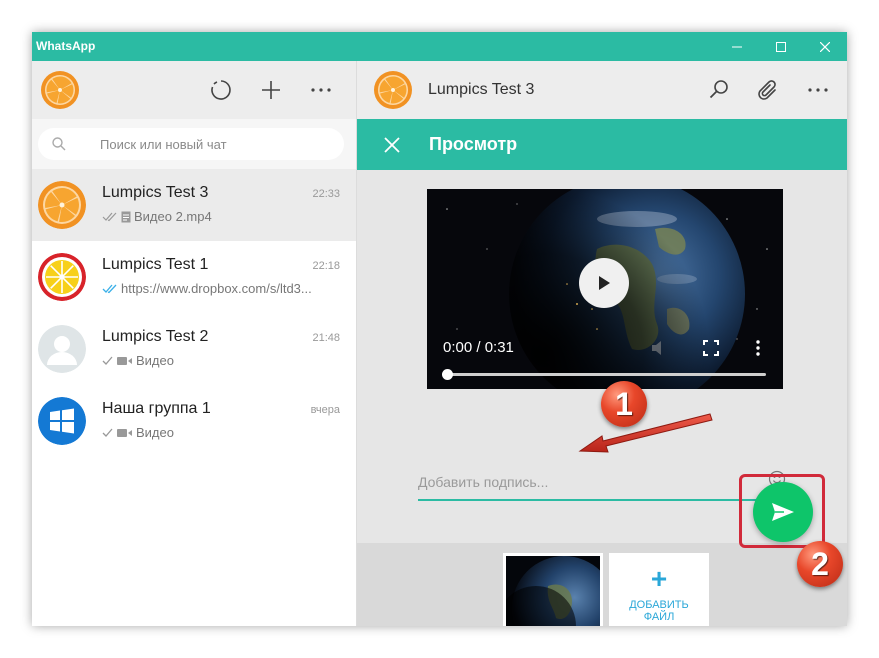 This screenshot has height=658, width=879. I want to click on default-avatar-icon, so click(62, 349).